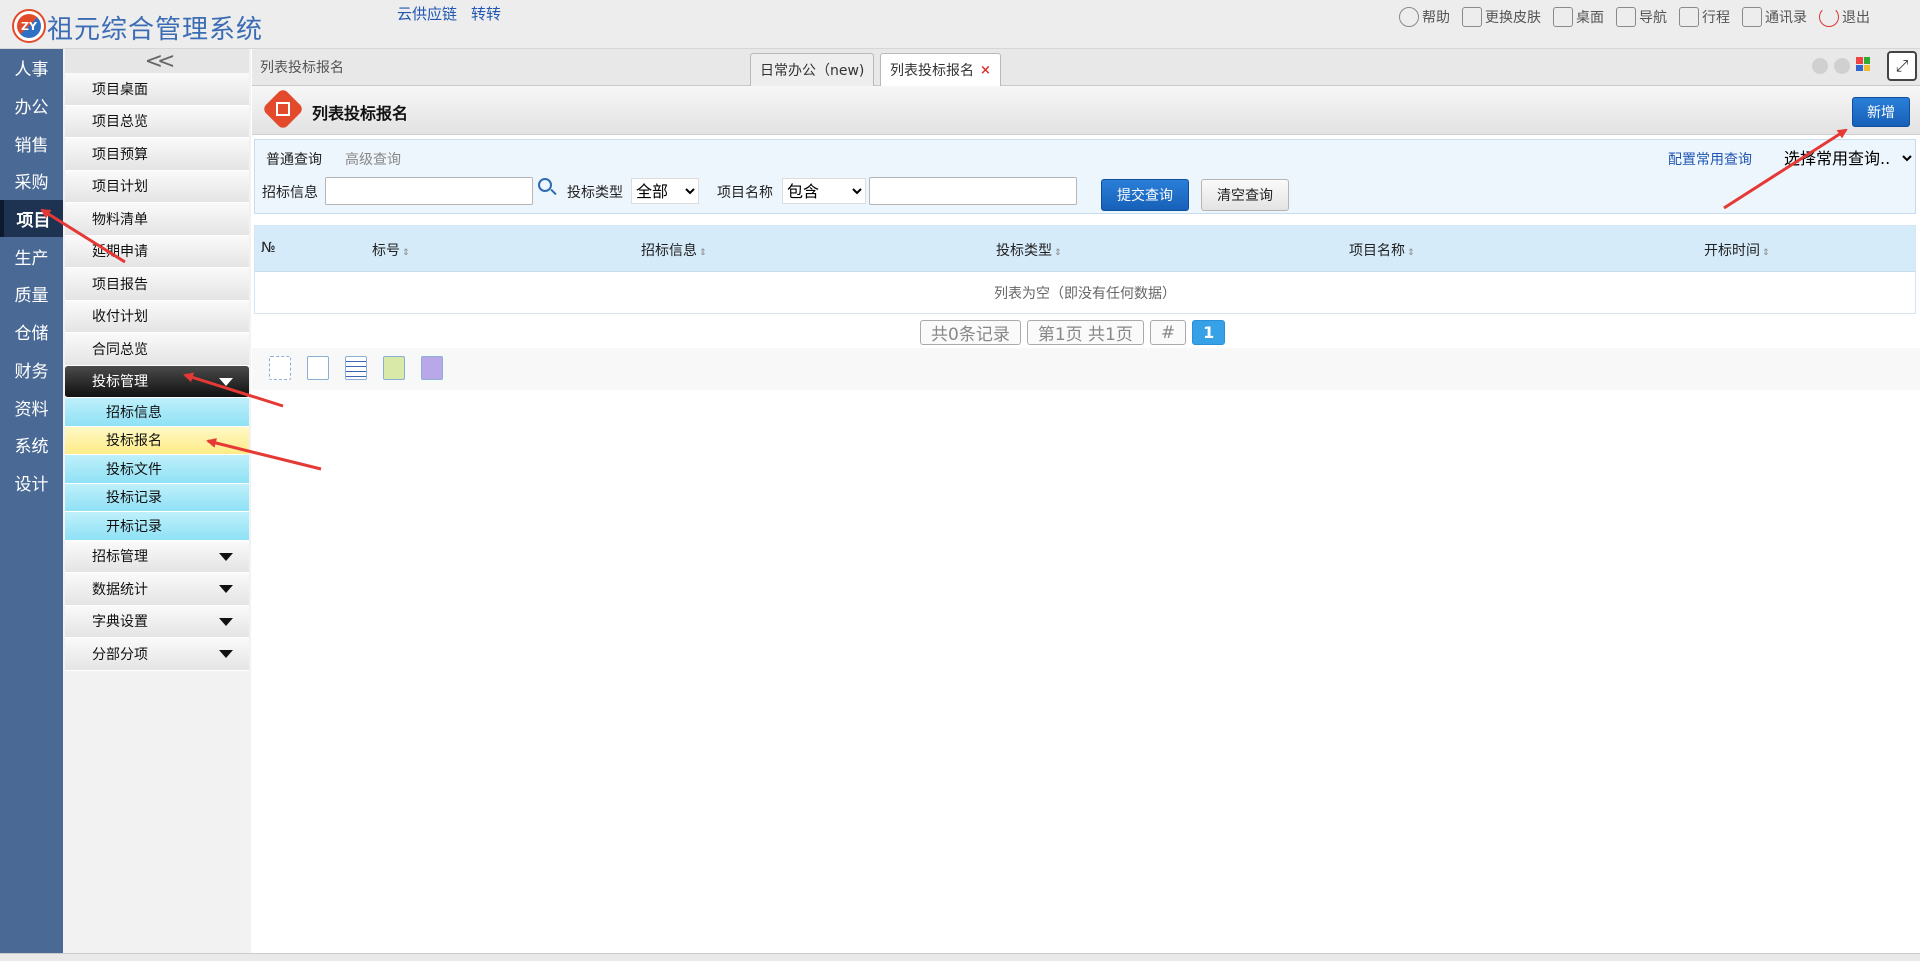 This screenshot has width=1920, height=961. I want to click on module-purchase: 采购, so click(31, 181).